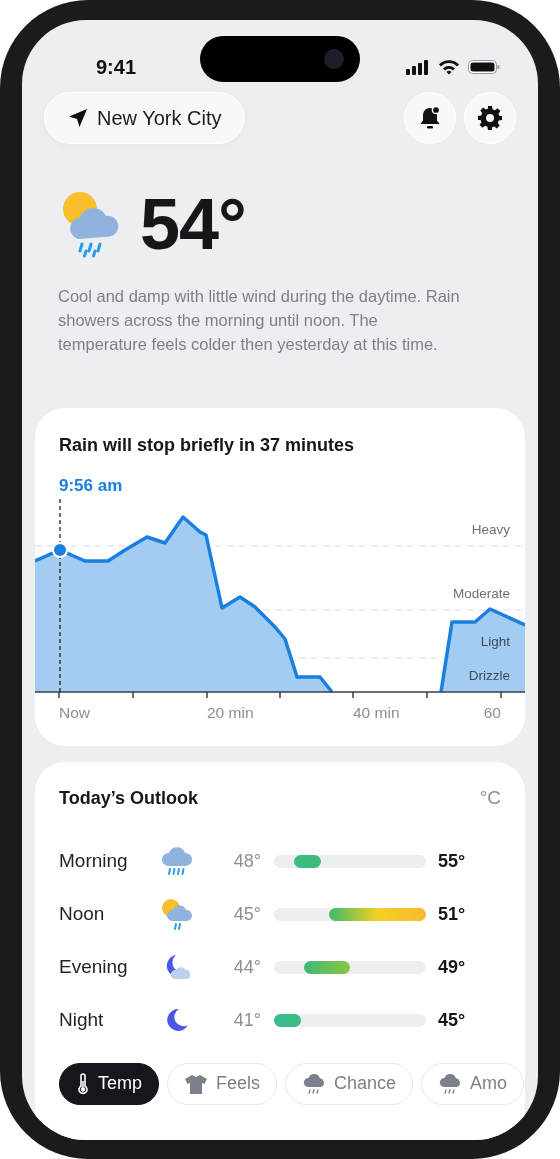  Describe the element at coordinates (376, 712) in the screenshot. I see `axis-label: 40 min` at that location.